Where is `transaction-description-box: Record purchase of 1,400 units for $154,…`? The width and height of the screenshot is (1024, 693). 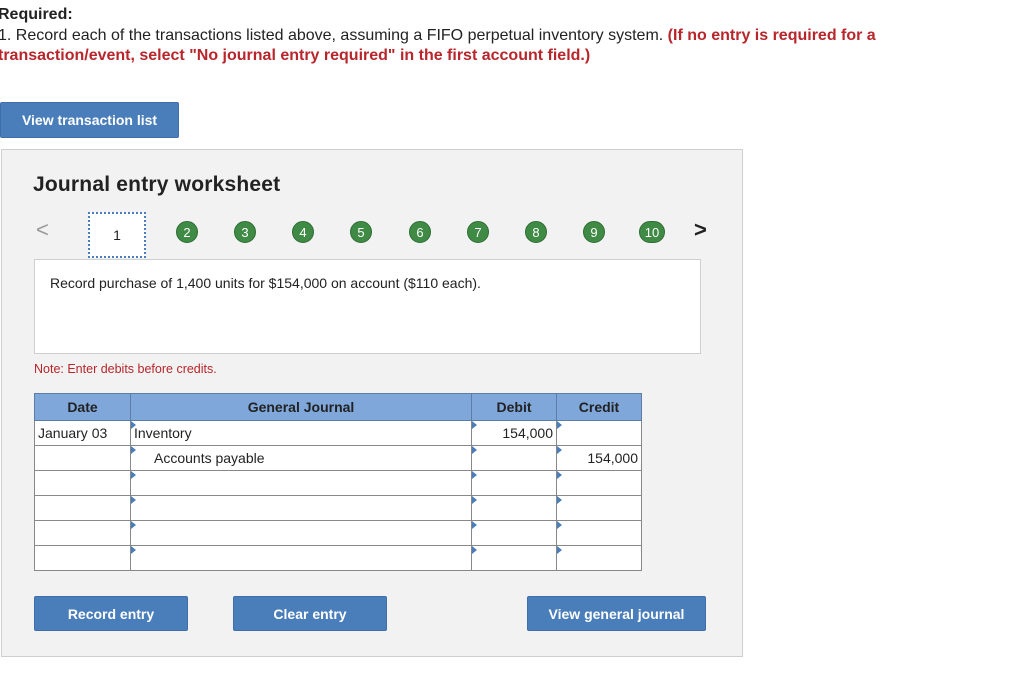
transaction-description-box: Record purchase of 1,400 units for $154,… is located at coordinates (367, 306).